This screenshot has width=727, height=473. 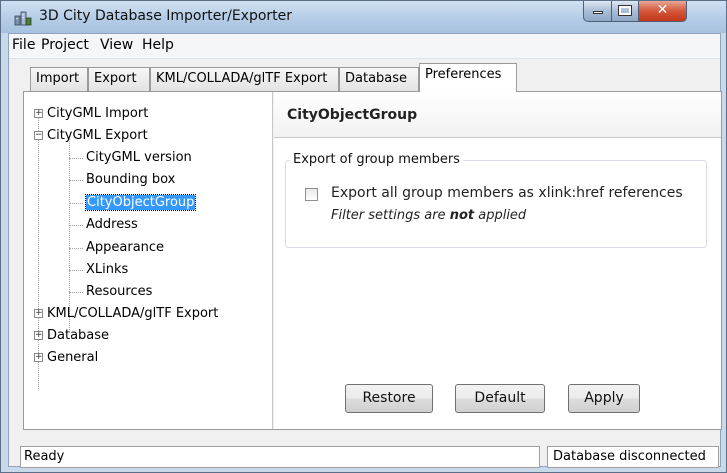 I want to click on tree-node-label: Database, so click(x=78, y=335).